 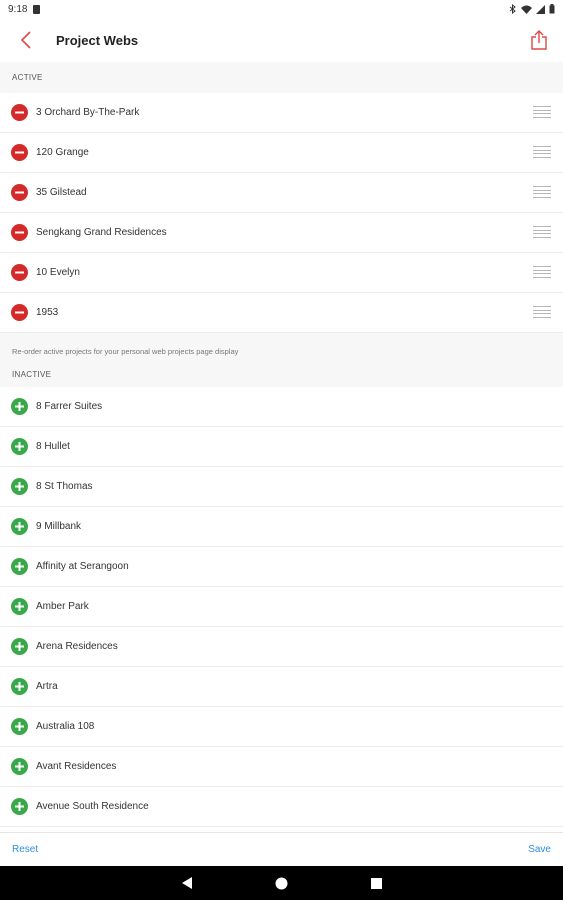 I want to click on system-nav-bar, so click(x=281, y=883).